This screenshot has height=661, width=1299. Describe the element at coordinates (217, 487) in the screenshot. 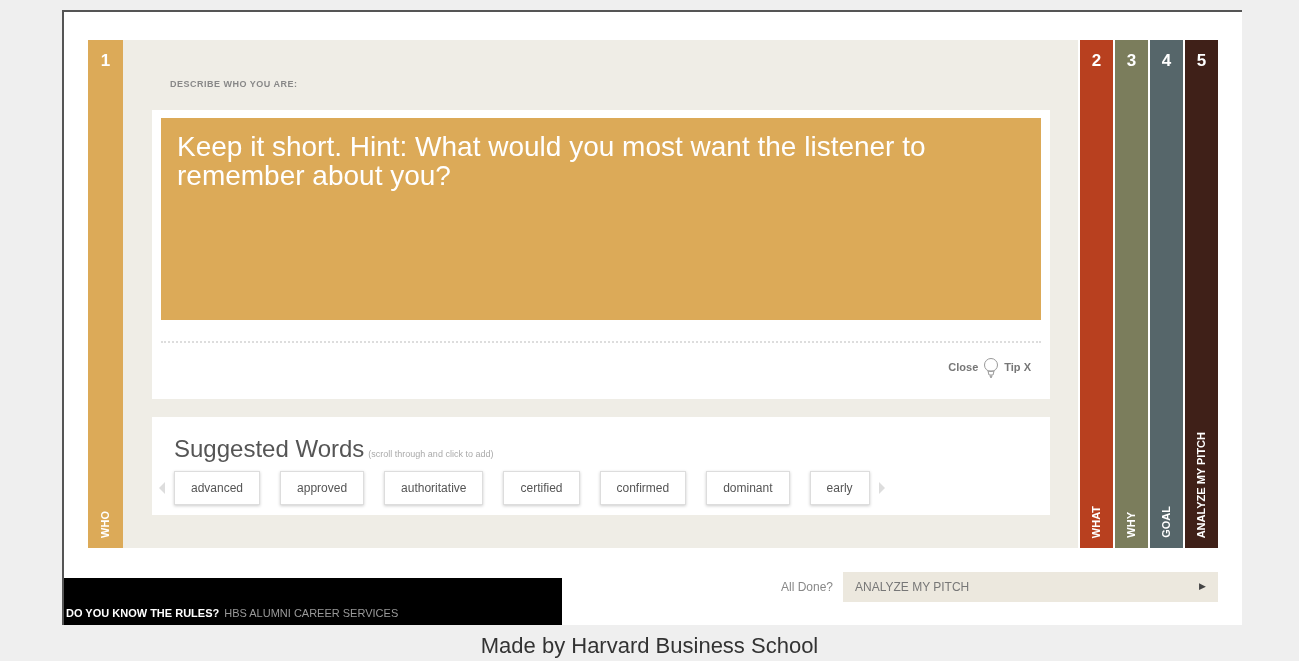

I see `word-chip: advanced` at that location.